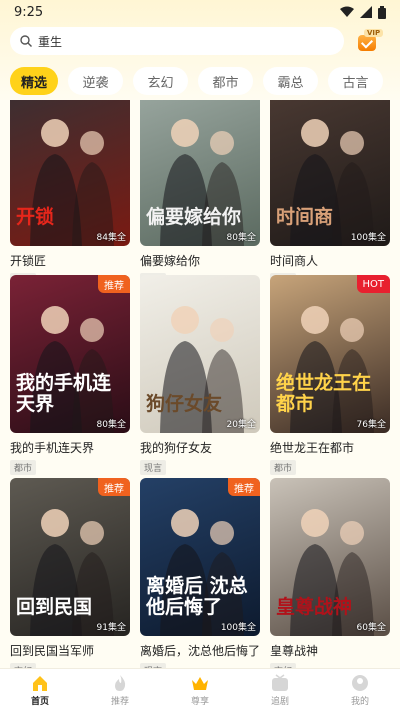 Image resolution: width=400 pixels, height=712 pixels. Describe the element at coordinates (279, 702) in the screenshot. I see `nav-label: 追剧` at that location.